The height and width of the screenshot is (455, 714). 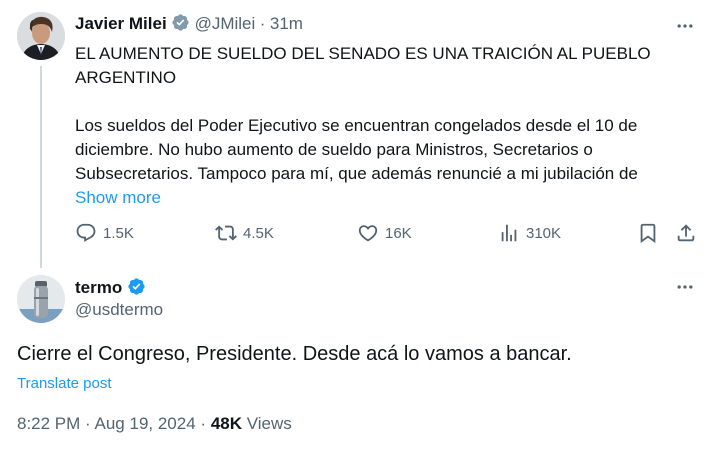 I want to click on share-icon, so click(x=686, y=233).